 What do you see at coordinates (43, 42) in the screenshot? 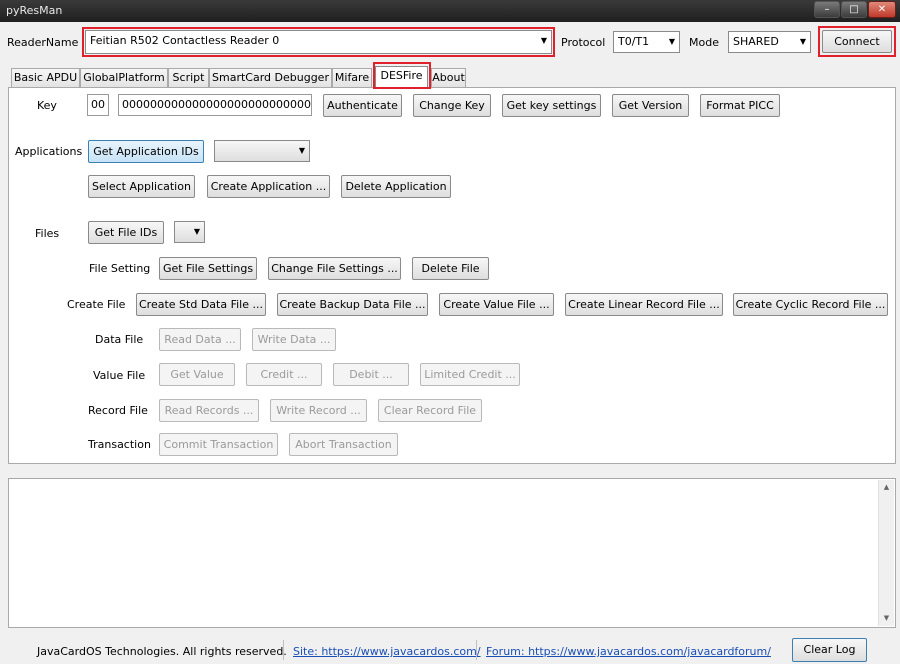
I see `reader-name-label: ReaderName` at bounding box center [43, 42].